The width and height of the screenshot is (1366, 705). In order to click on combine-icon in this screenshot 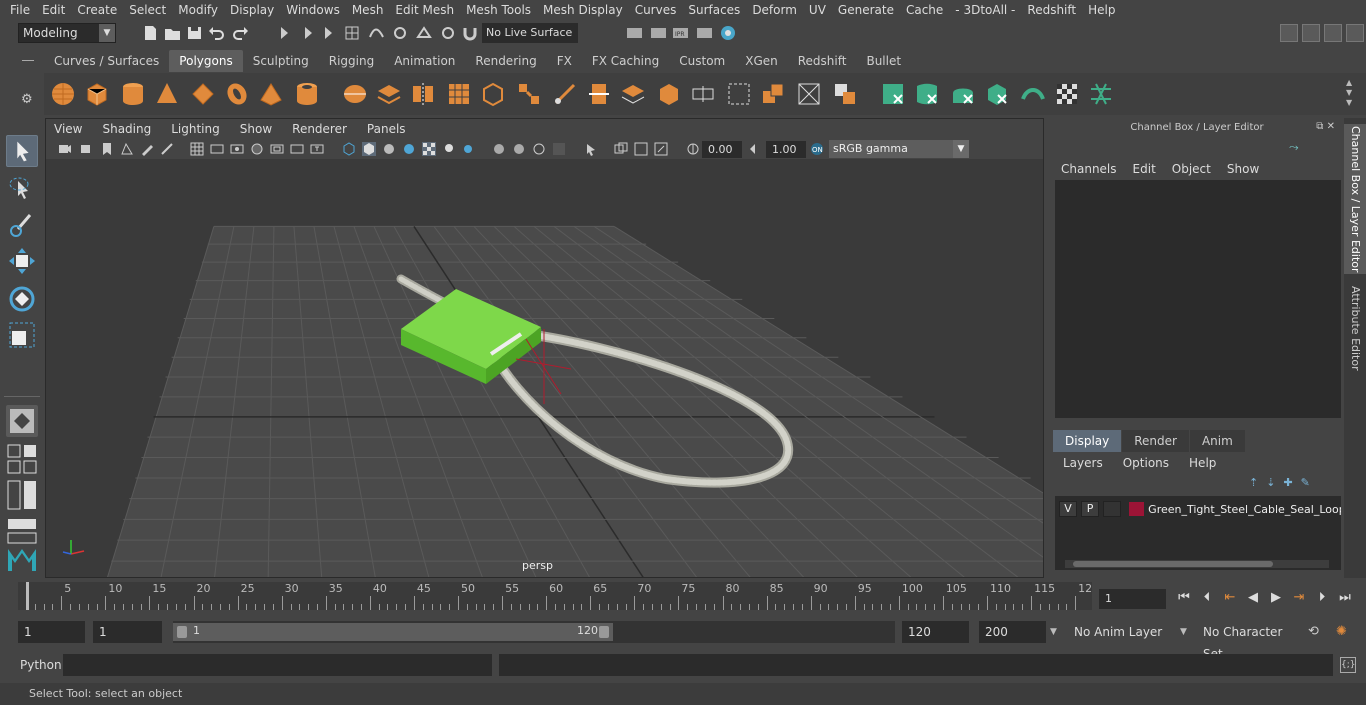, I will do `click(355, 94)`.